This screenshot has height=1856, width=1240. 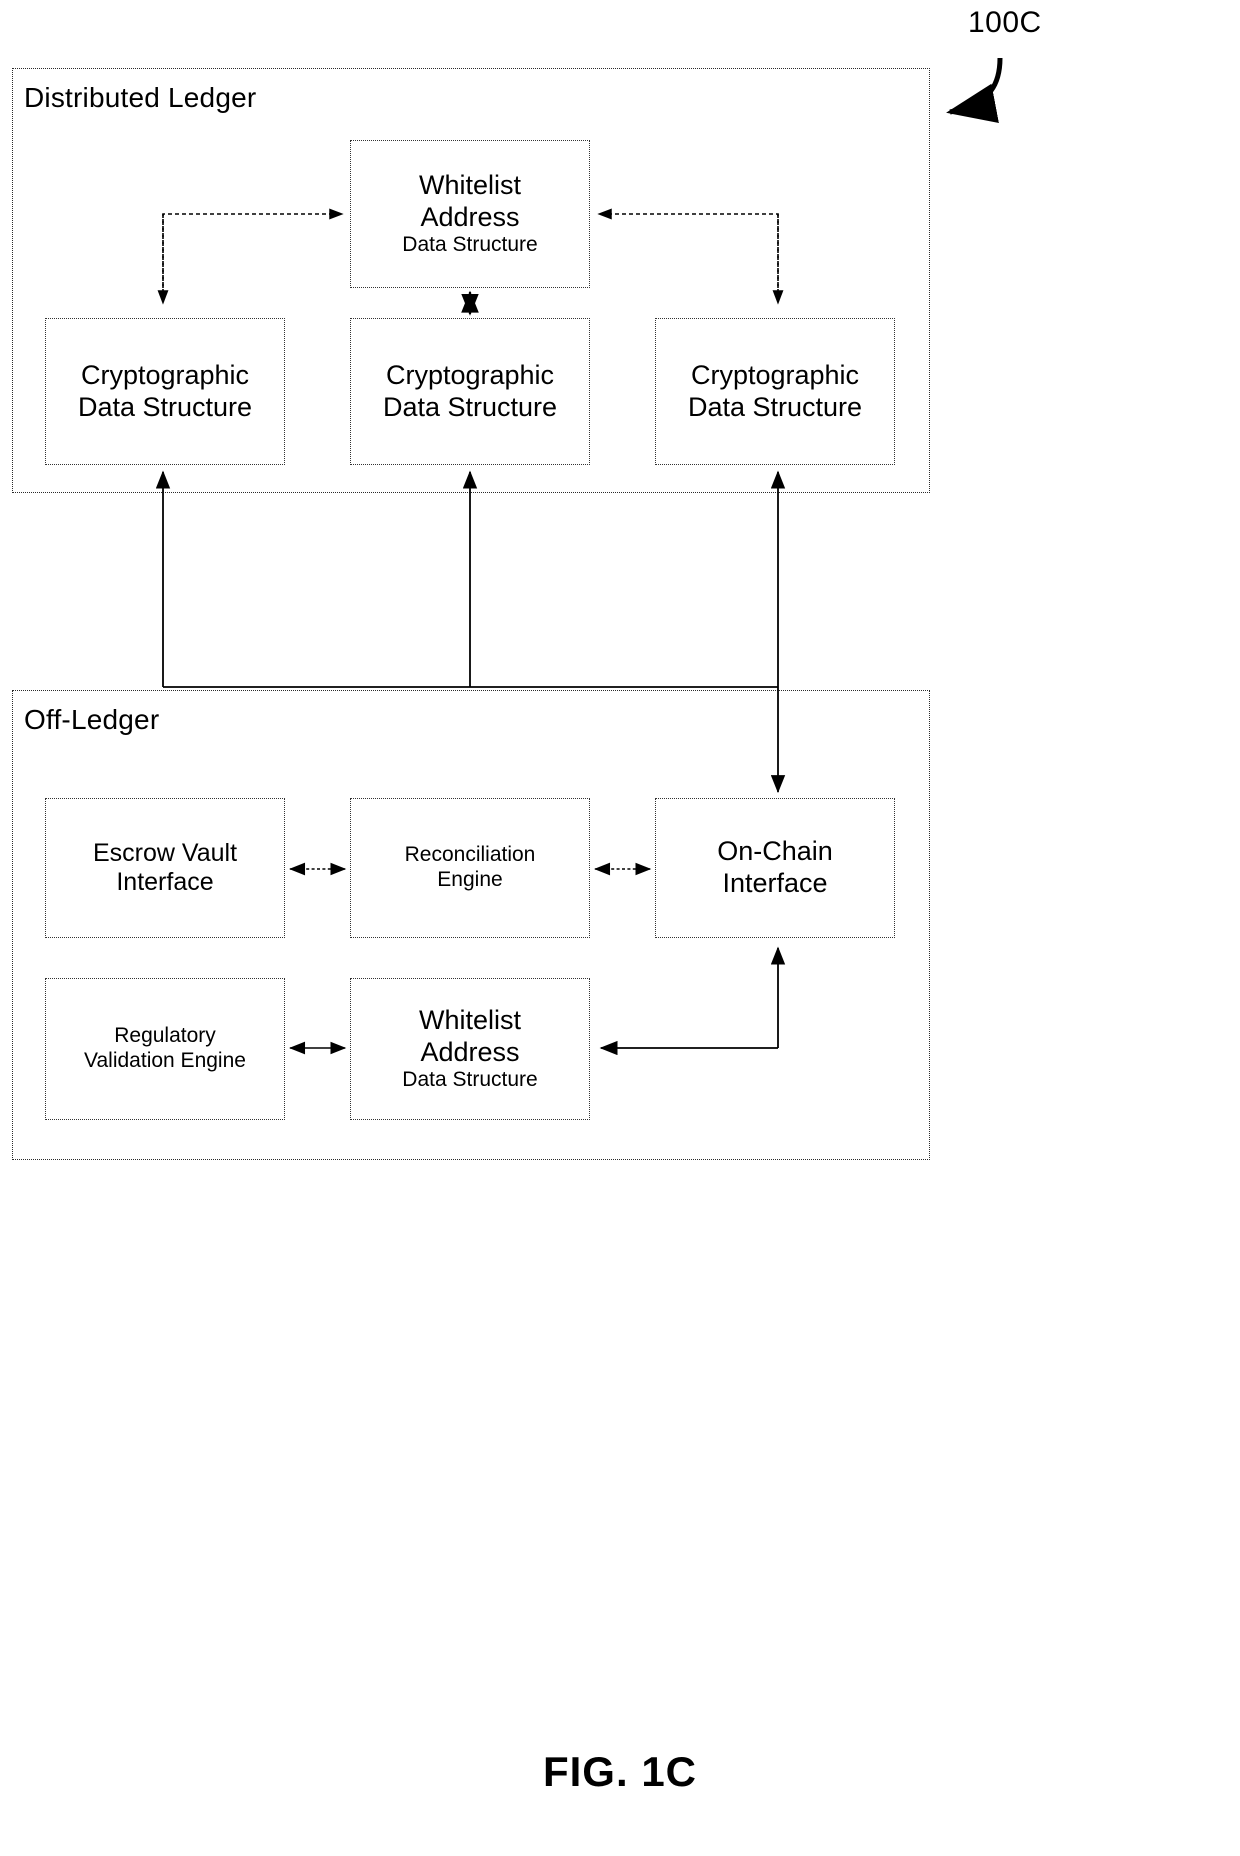 I want to click on node-cryptographic-data-structure-center: Cryptographic Data Structure, so click(x=470, y=391).